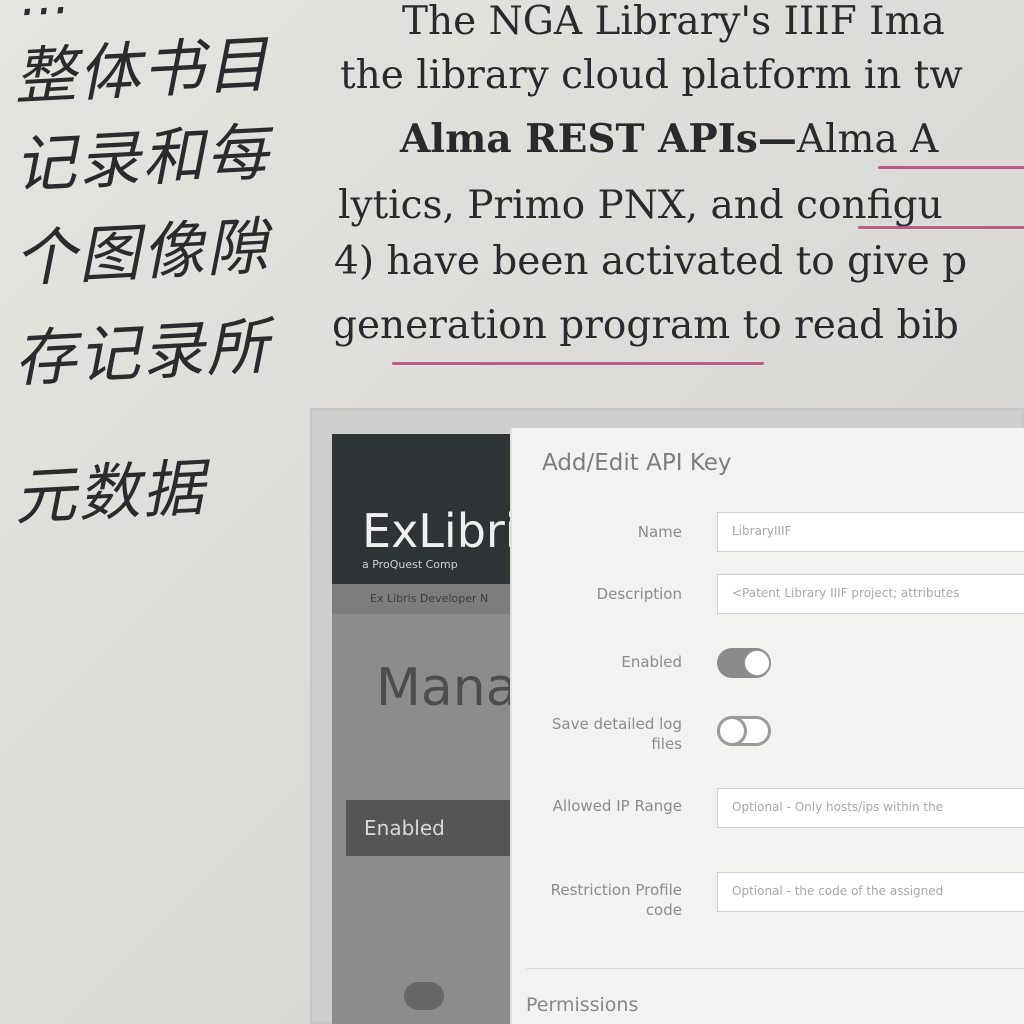  I want to click on text-line-5: 4) have been activated to give p, so click(651, 261).